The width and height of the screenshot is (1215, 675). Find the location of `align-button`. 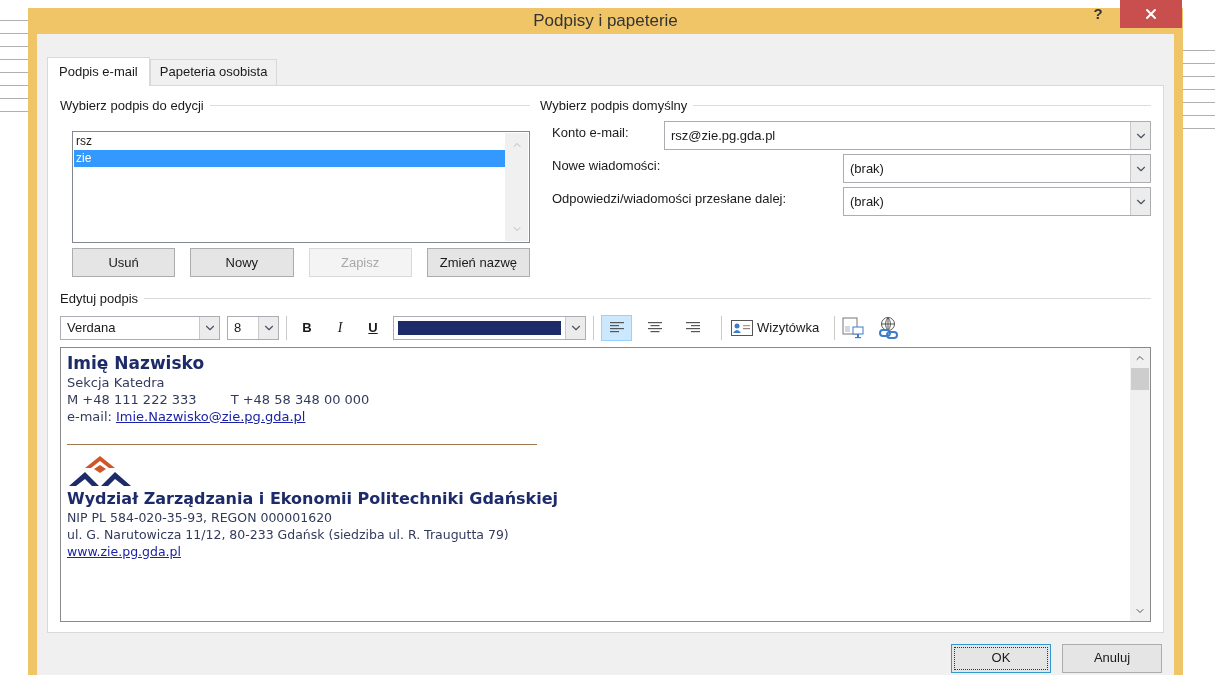

align-button is located at coordinates (616, 327).